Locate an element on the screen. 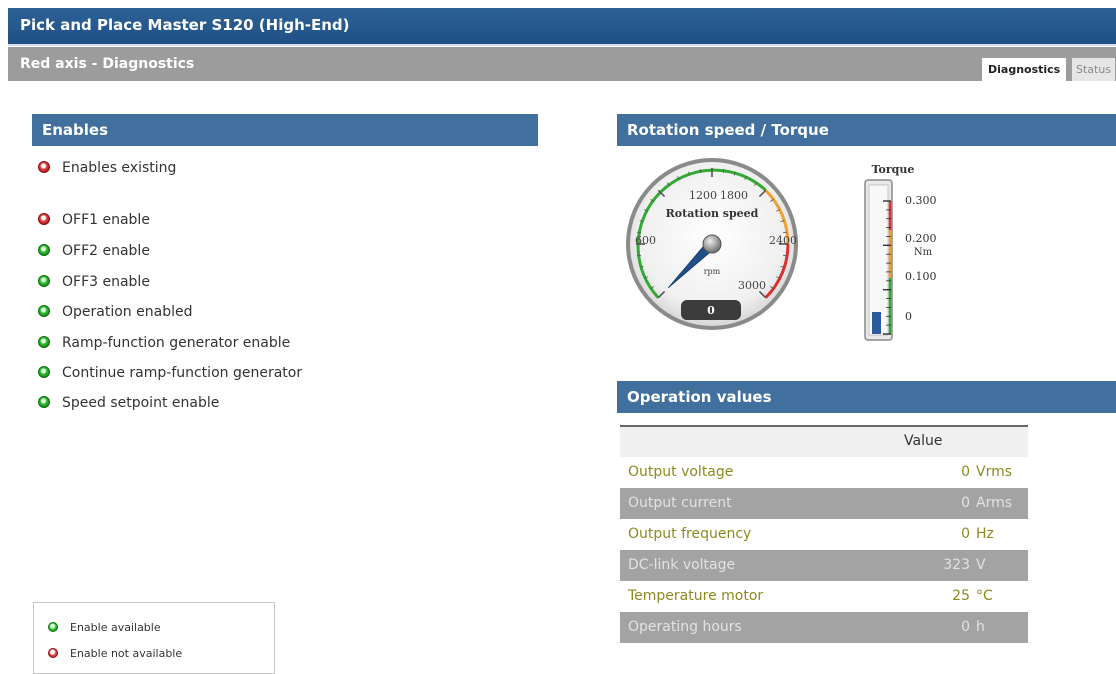 Image resolution: width=1116 pixels, height=674 pixels. led-legend: Enable available Enable not available is located at coordinates (154, 638).